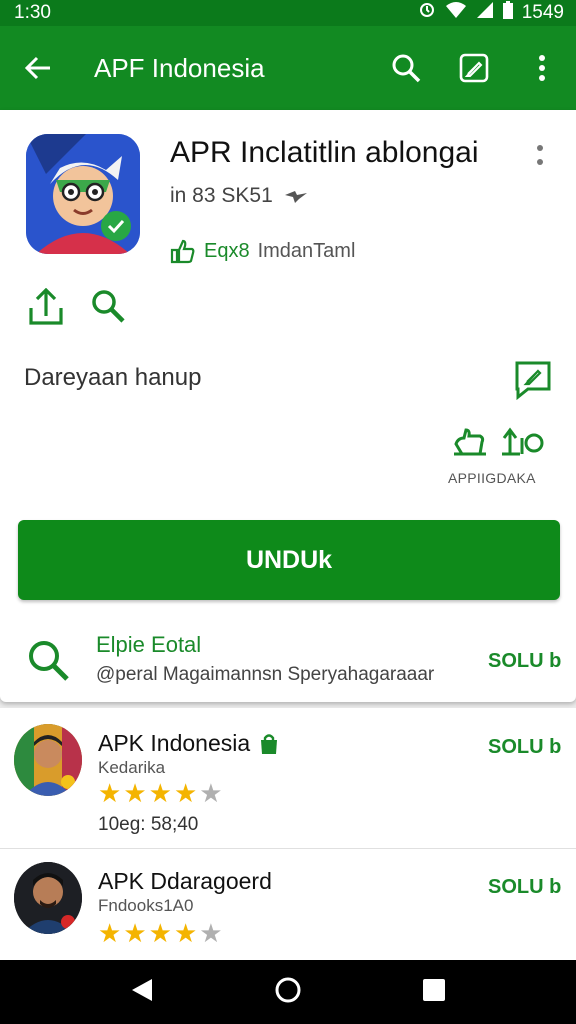 The image size is (576, 1024). Describe the element at coordinates (227, 250) in the screenshot. I see `app-tag-highlight: Eqx8` at that location.